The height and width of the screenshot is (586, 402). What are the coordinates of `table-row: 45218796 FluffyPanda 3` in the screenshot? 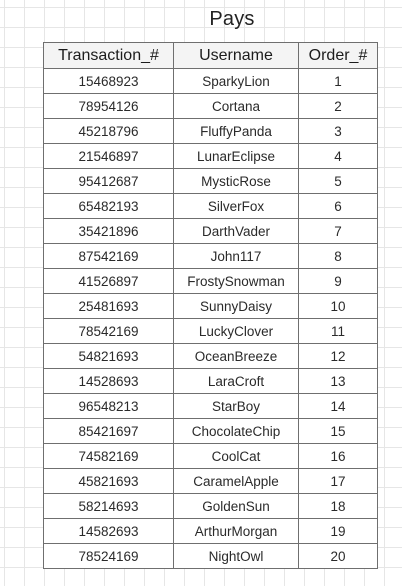 It's located at (210, 131).